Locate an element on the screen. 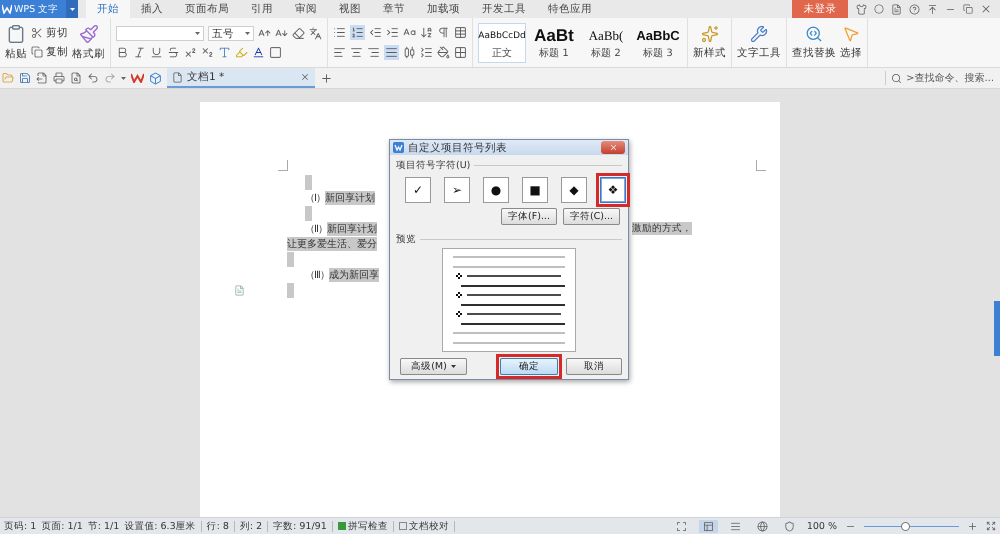 The image size is (1000, 534). zoom-level: 100 % is located at coordinates (821, 526).